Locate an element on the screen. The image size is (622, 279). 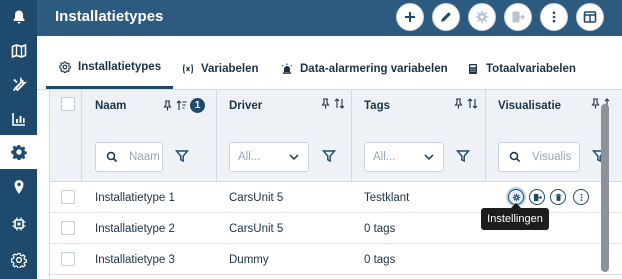
header-naam-tools: 1 is located at coordinates (183, 105).